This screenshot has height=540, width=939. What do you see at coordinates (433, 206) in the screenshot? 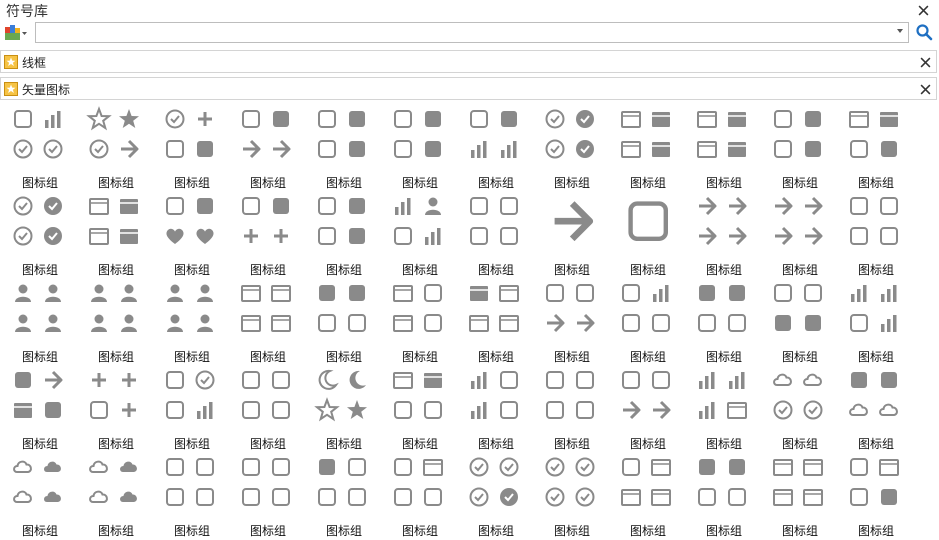
I see `user-music-icon` at bounding box center [433, 206].